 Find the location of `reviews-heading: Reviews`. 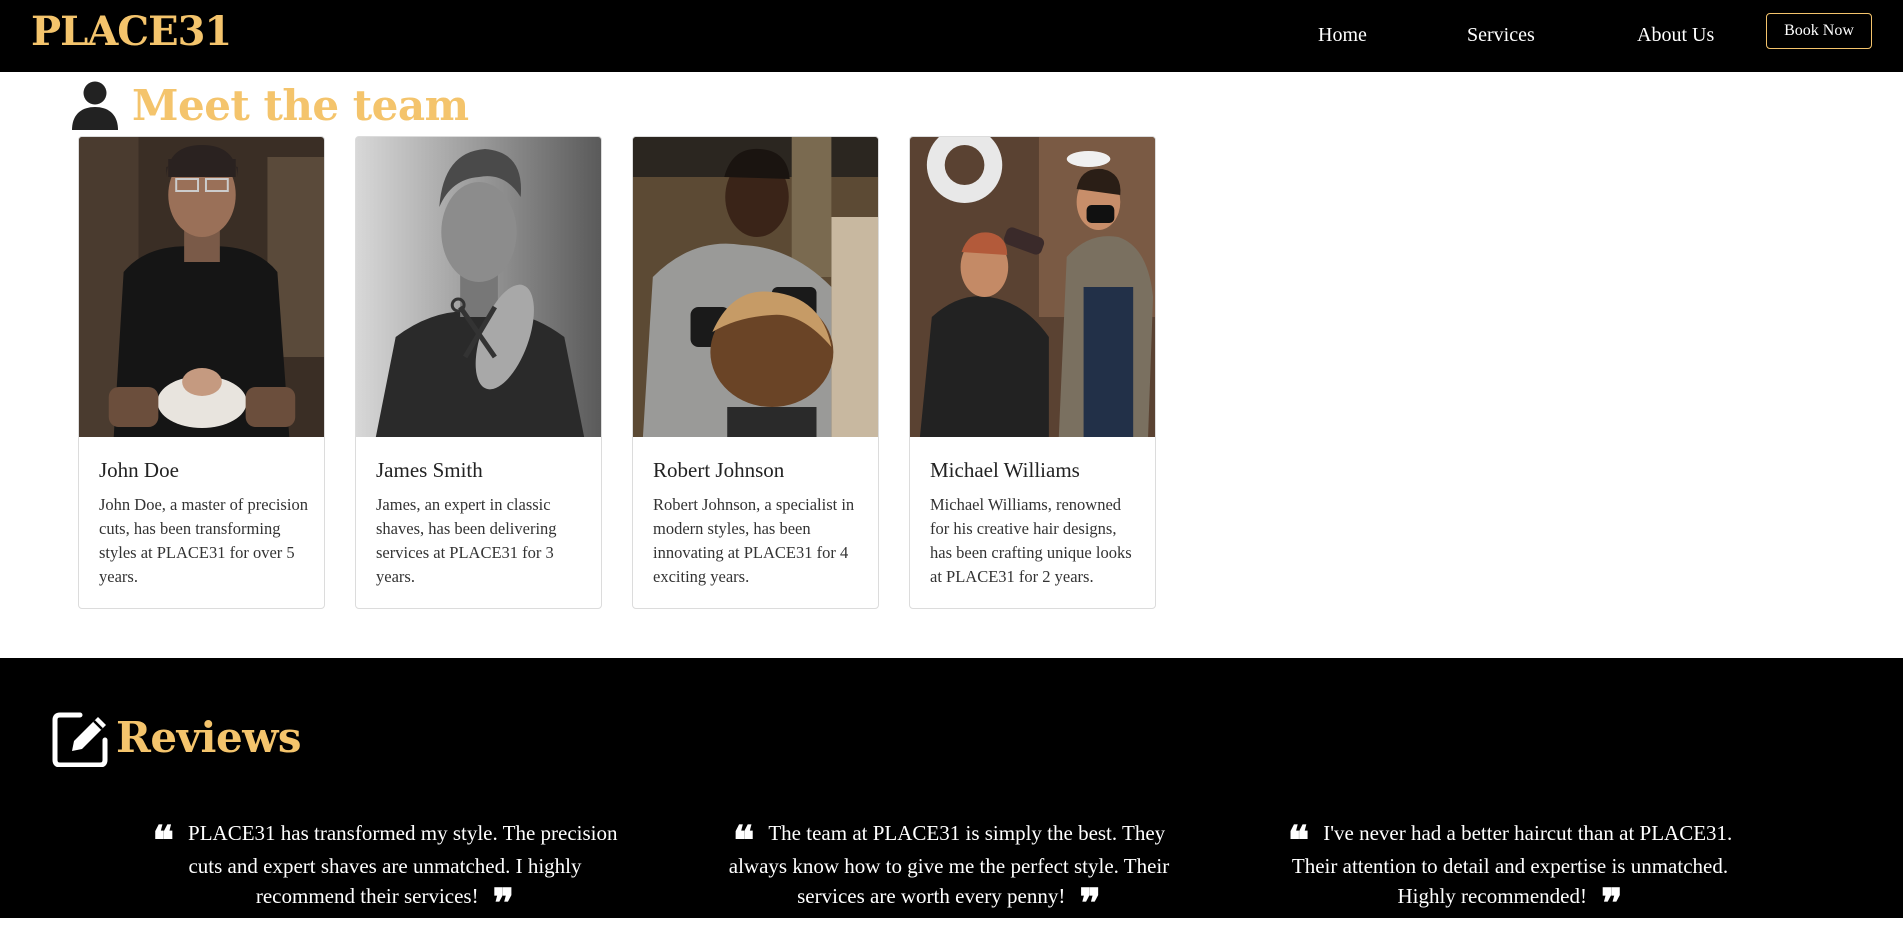

reviews-heading: Reviews is located at coordinates (176, 737).